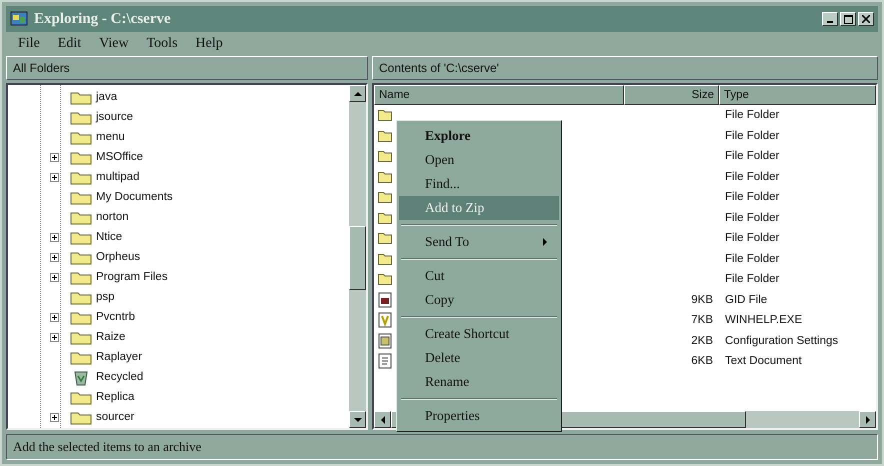 The width and height of the screenshot is (884, 466). I want to click on context-menu-item: Open, so click(479, 160).